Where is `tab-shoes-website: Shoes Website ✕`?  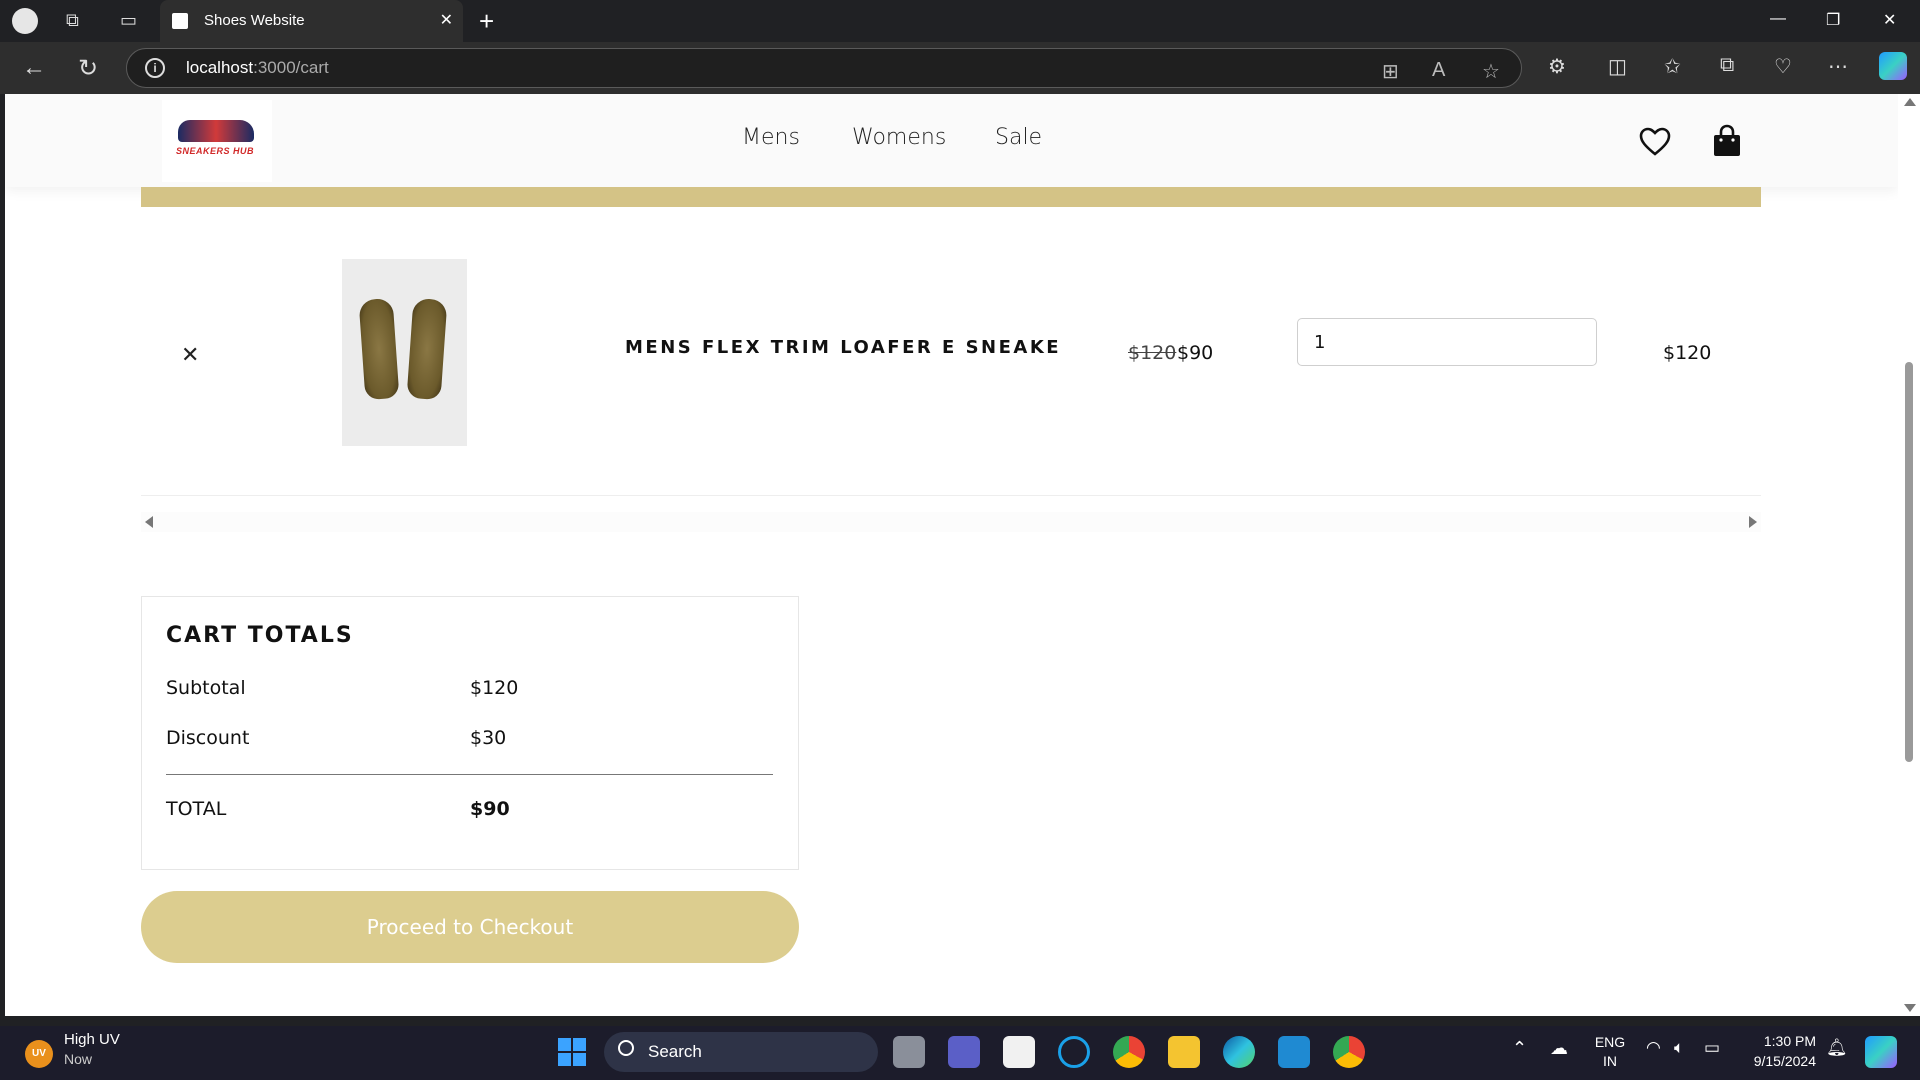 tab-shoes-website: Shoes Website ✕ is located at coordinates (311, 21).